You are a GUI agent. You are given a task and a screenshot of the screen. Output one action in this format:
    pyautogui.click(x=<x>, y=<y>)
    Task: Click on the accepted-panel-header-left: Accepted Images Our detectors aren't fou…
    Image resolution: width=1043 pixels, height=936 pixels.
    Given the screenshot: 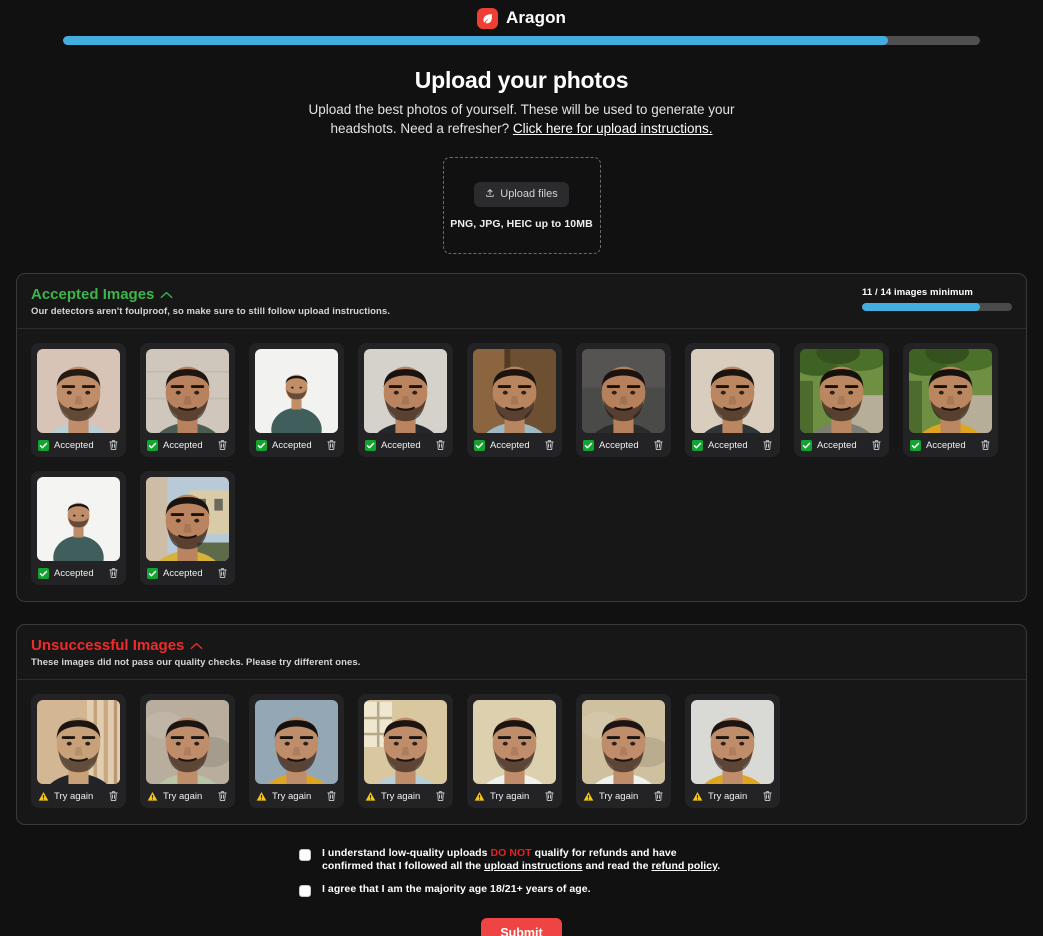 What is the action you would take?
    pyautogui.click(x=210, y=301)
    